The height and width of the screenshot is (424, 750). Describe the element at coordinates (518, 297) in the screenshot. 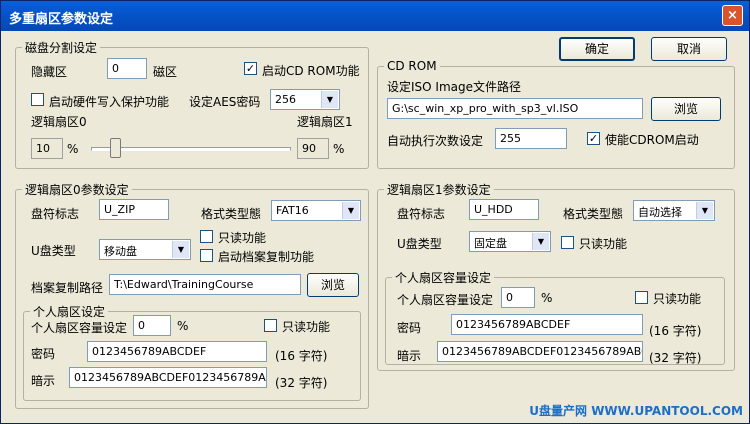

I see `sector1-capacity-input: 0` at that location.